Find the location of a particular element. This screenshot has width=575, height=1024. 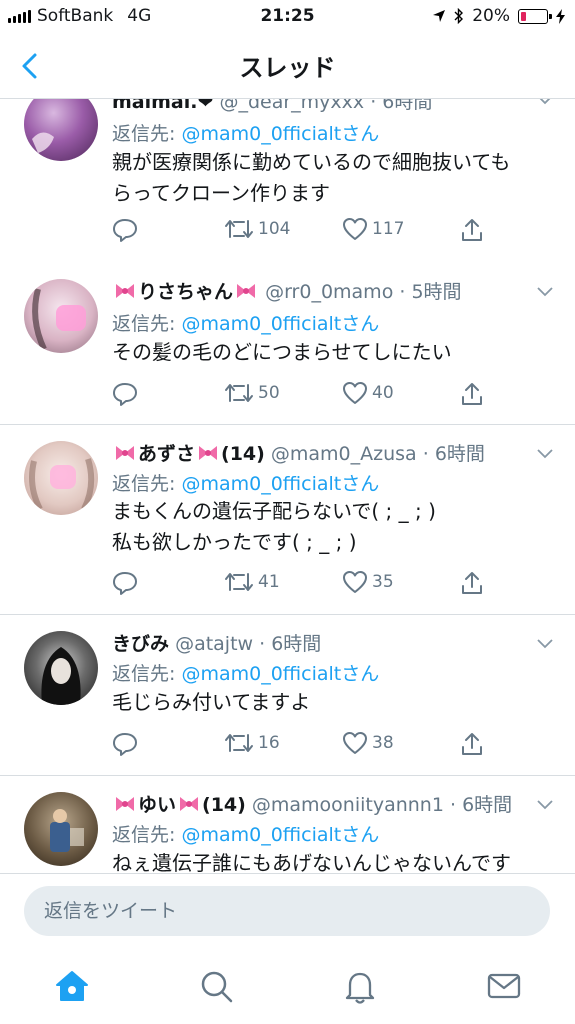

display-name: ゆい is located at coordinates (157, 805).